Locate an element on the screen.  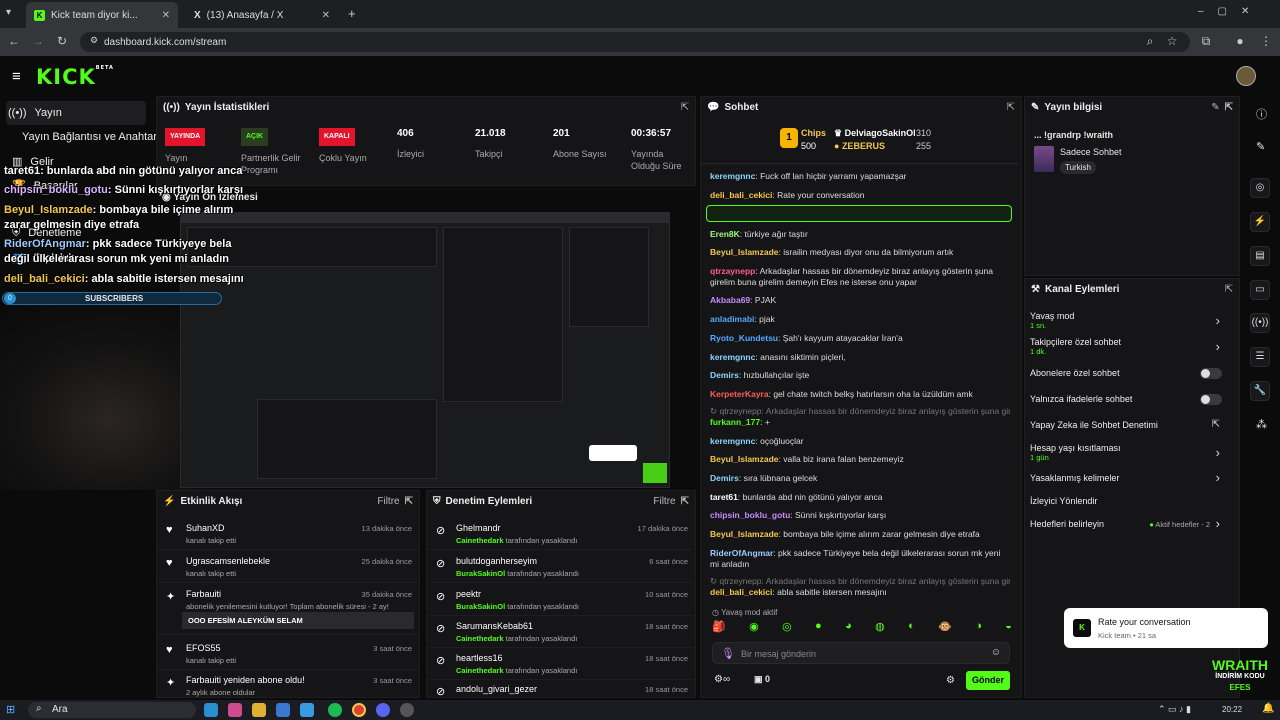
taskbar-search: ⌕ Ara is located at coordinates (112, 710).